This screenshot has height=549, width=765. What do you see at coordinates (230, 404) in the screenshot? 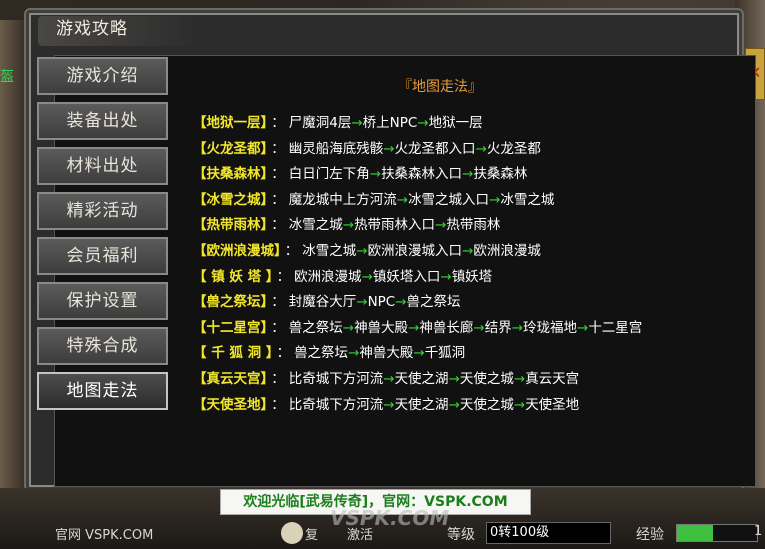
I see `route-name: 【天使圣地】` at bounding box center [230, 404].